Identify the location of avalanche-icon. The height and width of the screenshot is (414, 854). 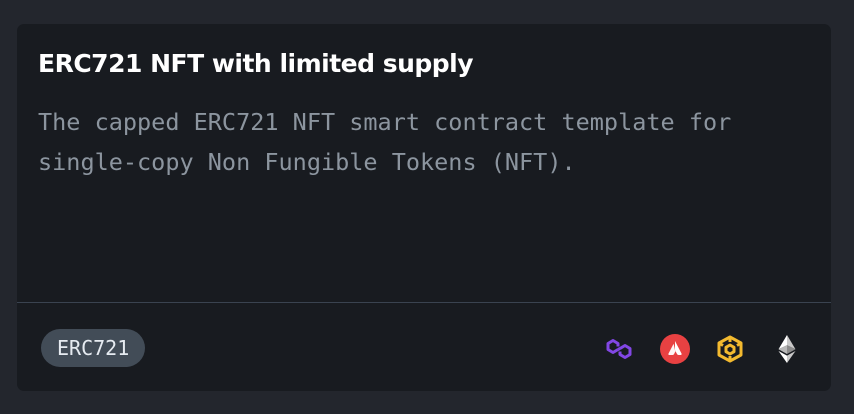
(675, 349).